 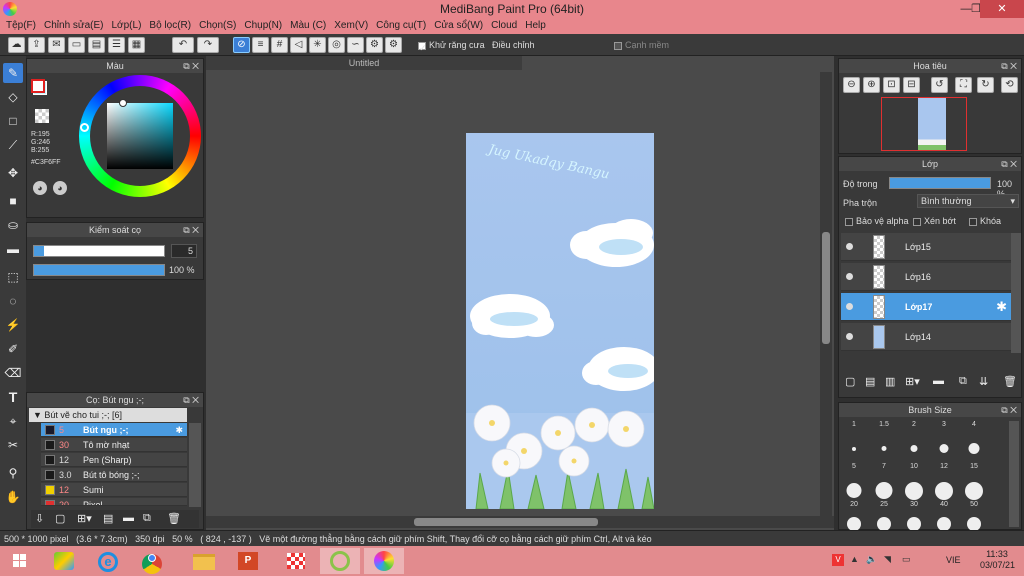 What do you see at coordinates (108, 518) in the screenshot?
I see `page-icon: ▤` at bounding box center [108, 518].